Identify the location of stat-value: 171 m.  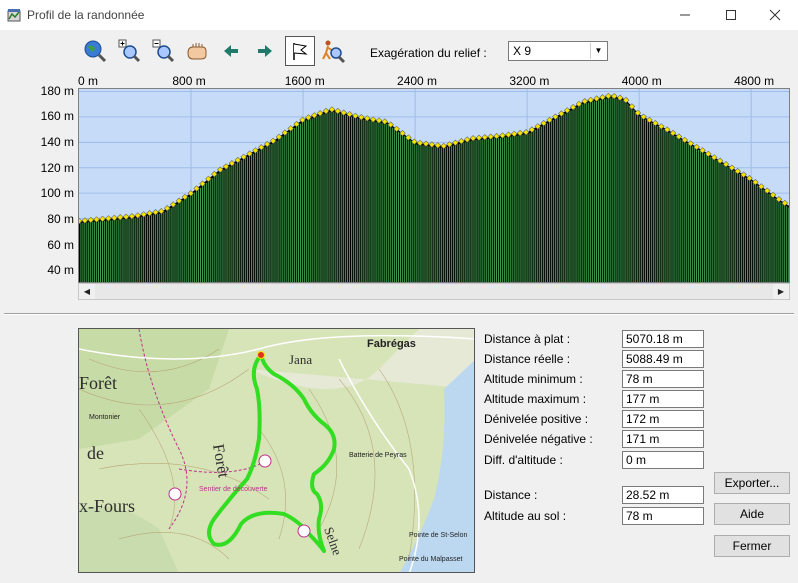
(663, 439).